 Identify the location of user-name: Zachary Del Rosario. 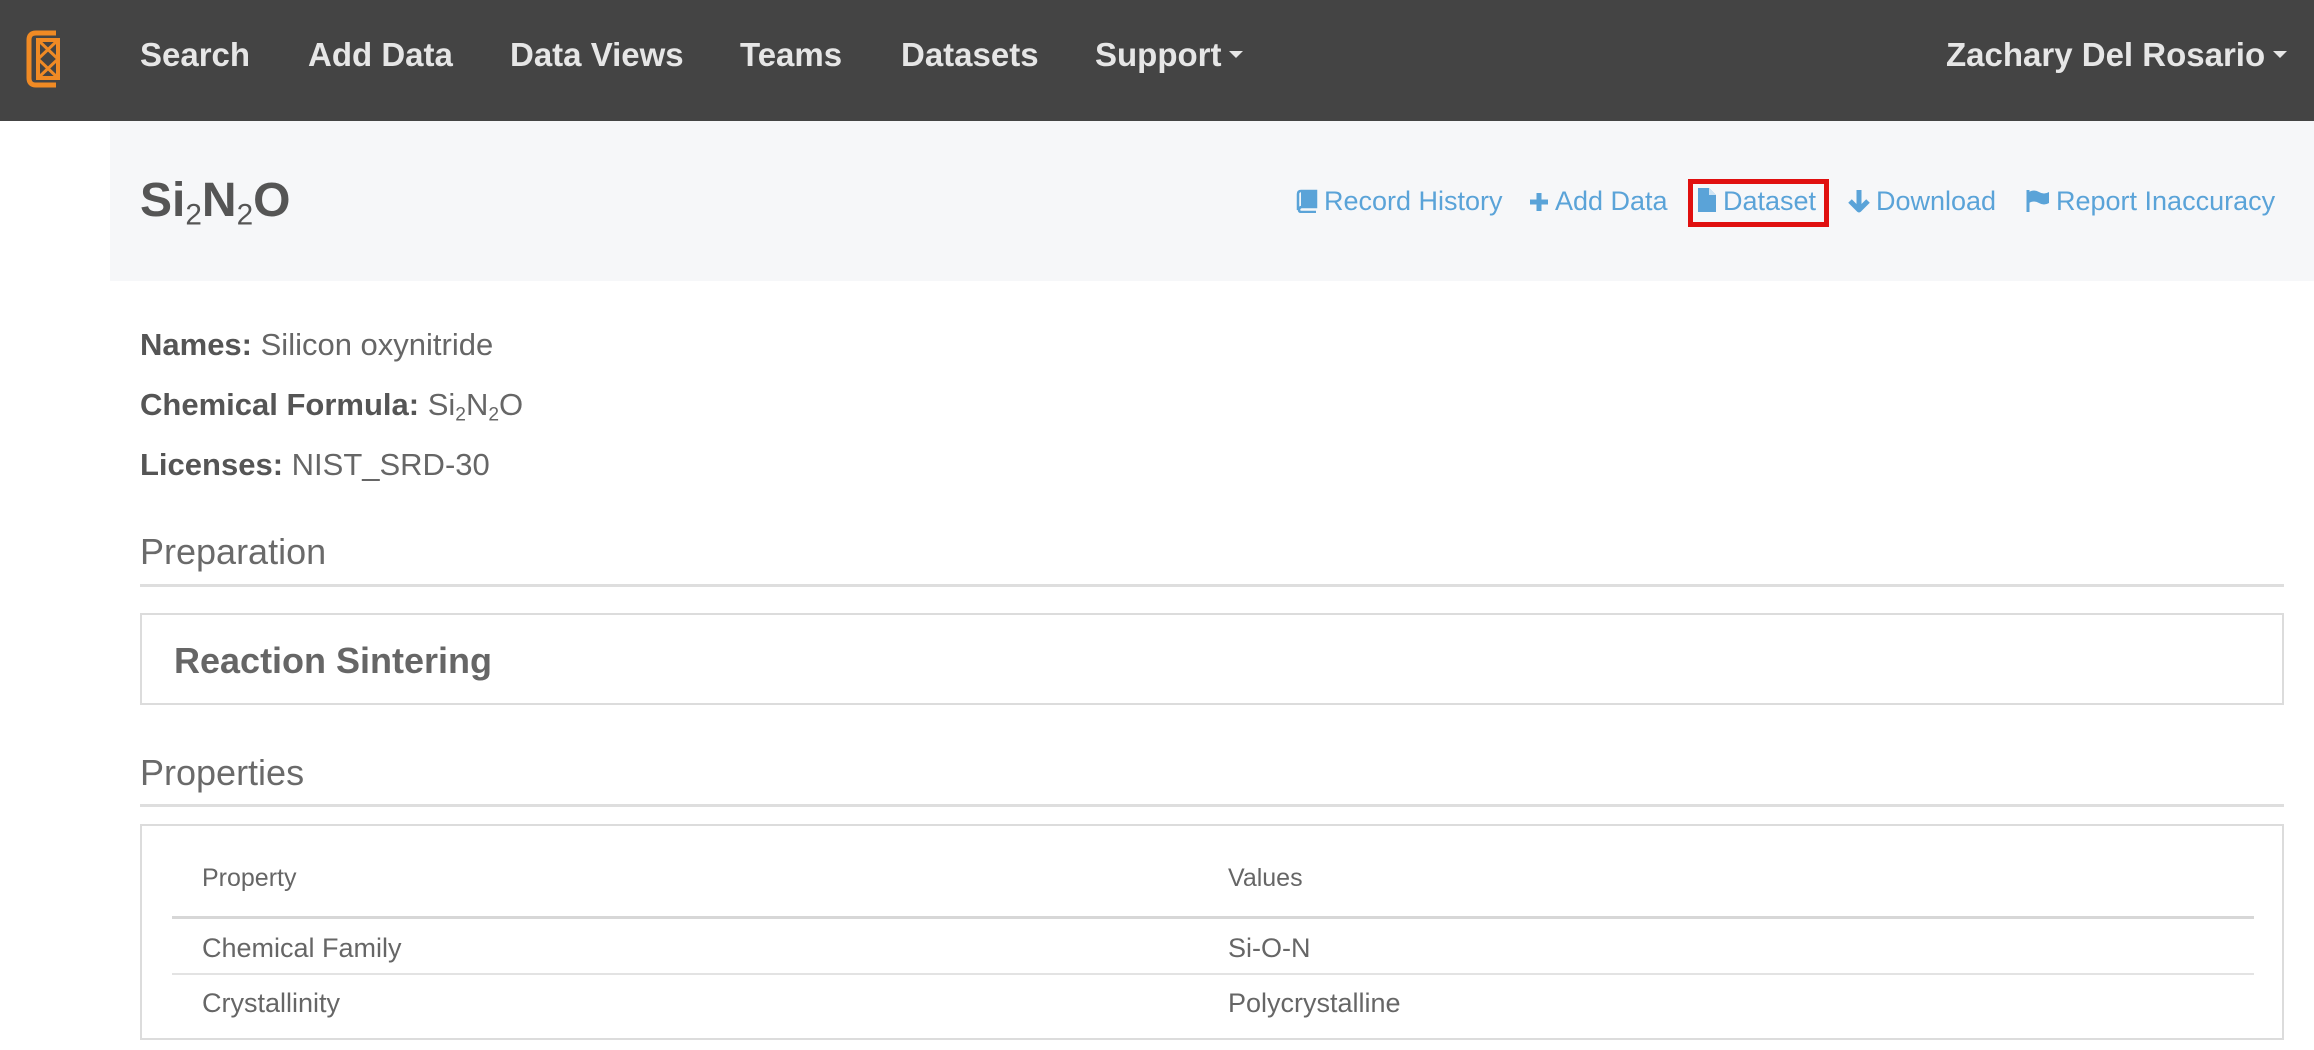
(2106, 54).